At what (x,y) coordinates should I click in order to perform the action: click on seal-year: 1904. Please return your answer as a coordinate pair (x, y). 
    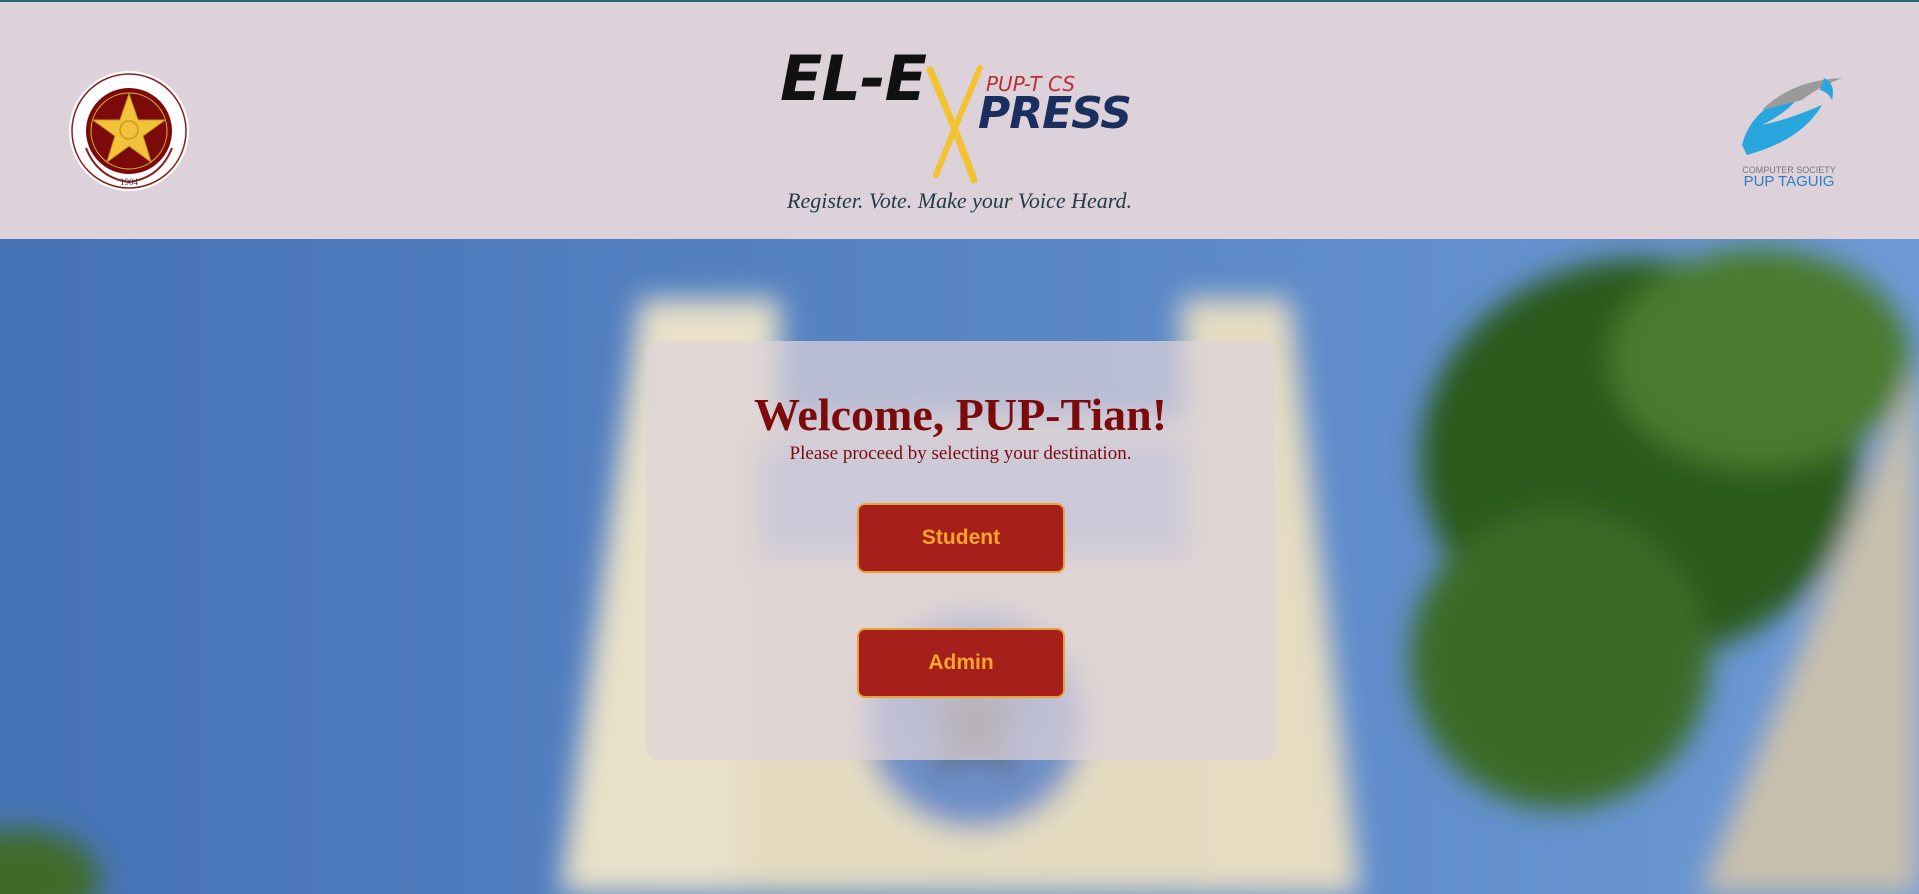
    Looking at the image, I should click on (129, 182).